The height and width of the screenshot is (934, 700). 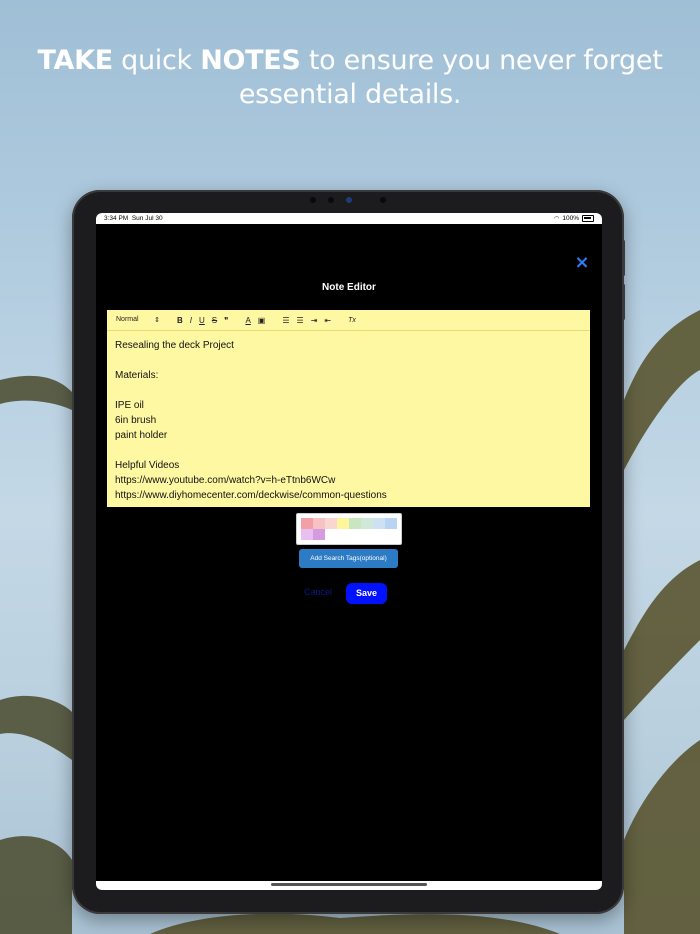 What do you see at coordinates (313, 200) in the screenshot?
I see `camera-icon` at bounding box center [313, 200].